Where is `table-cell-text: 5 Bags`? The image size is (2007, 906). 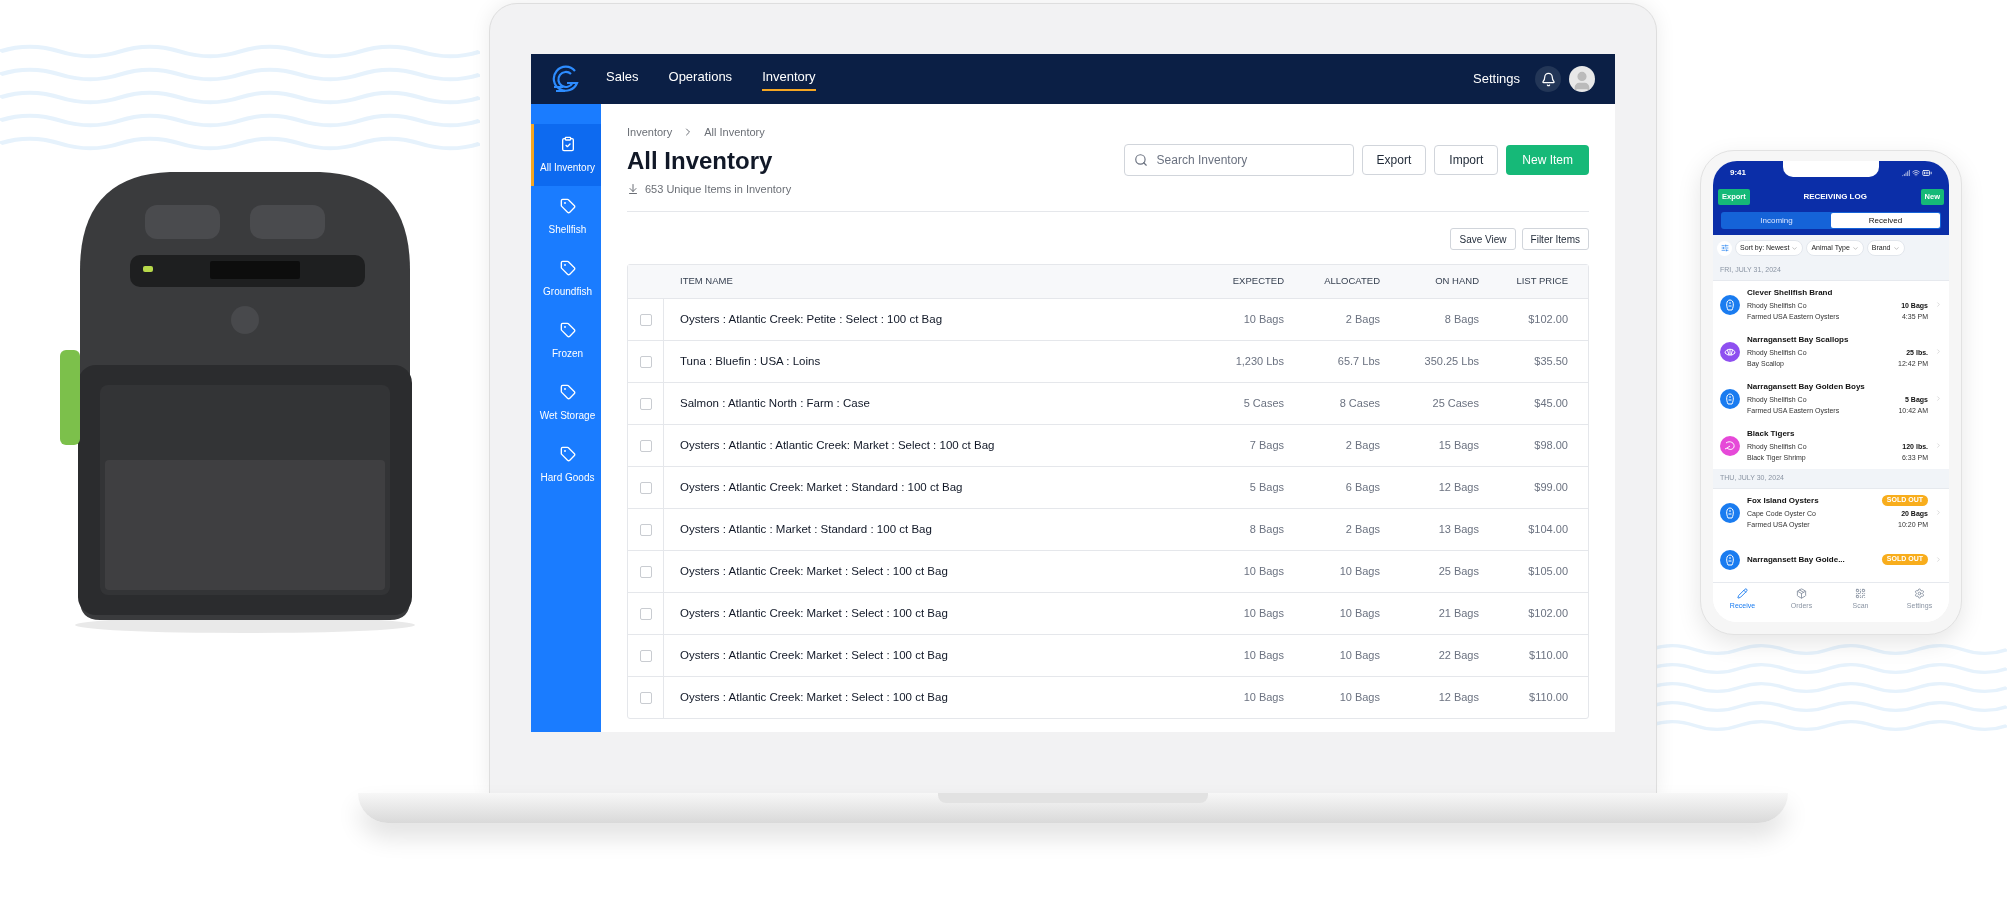
table-cell-text: 5 Bags is located at coordinates (1266, 488).